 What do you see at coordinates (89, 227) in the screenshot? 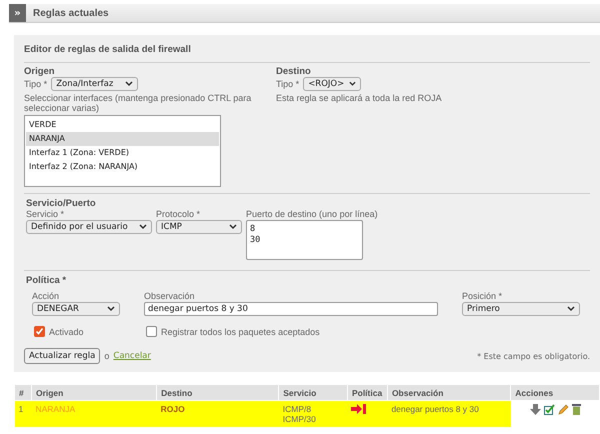
I see `dropdown: Definido por el usuario` at bounding box center [89, 227].